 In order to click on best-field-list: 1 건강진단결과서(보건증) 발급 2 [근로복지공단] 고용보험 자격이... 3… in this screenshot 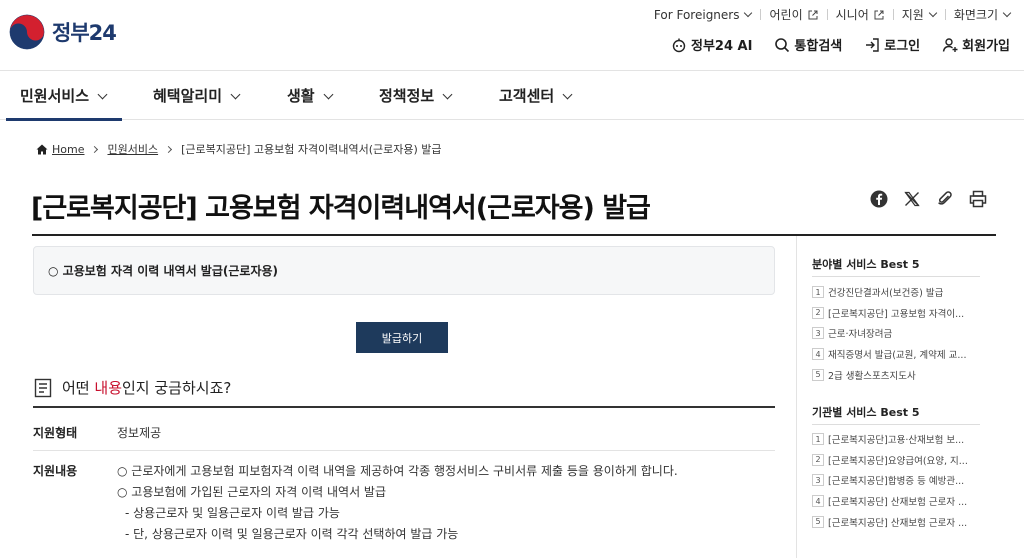, I will do `click(896, 333)`.